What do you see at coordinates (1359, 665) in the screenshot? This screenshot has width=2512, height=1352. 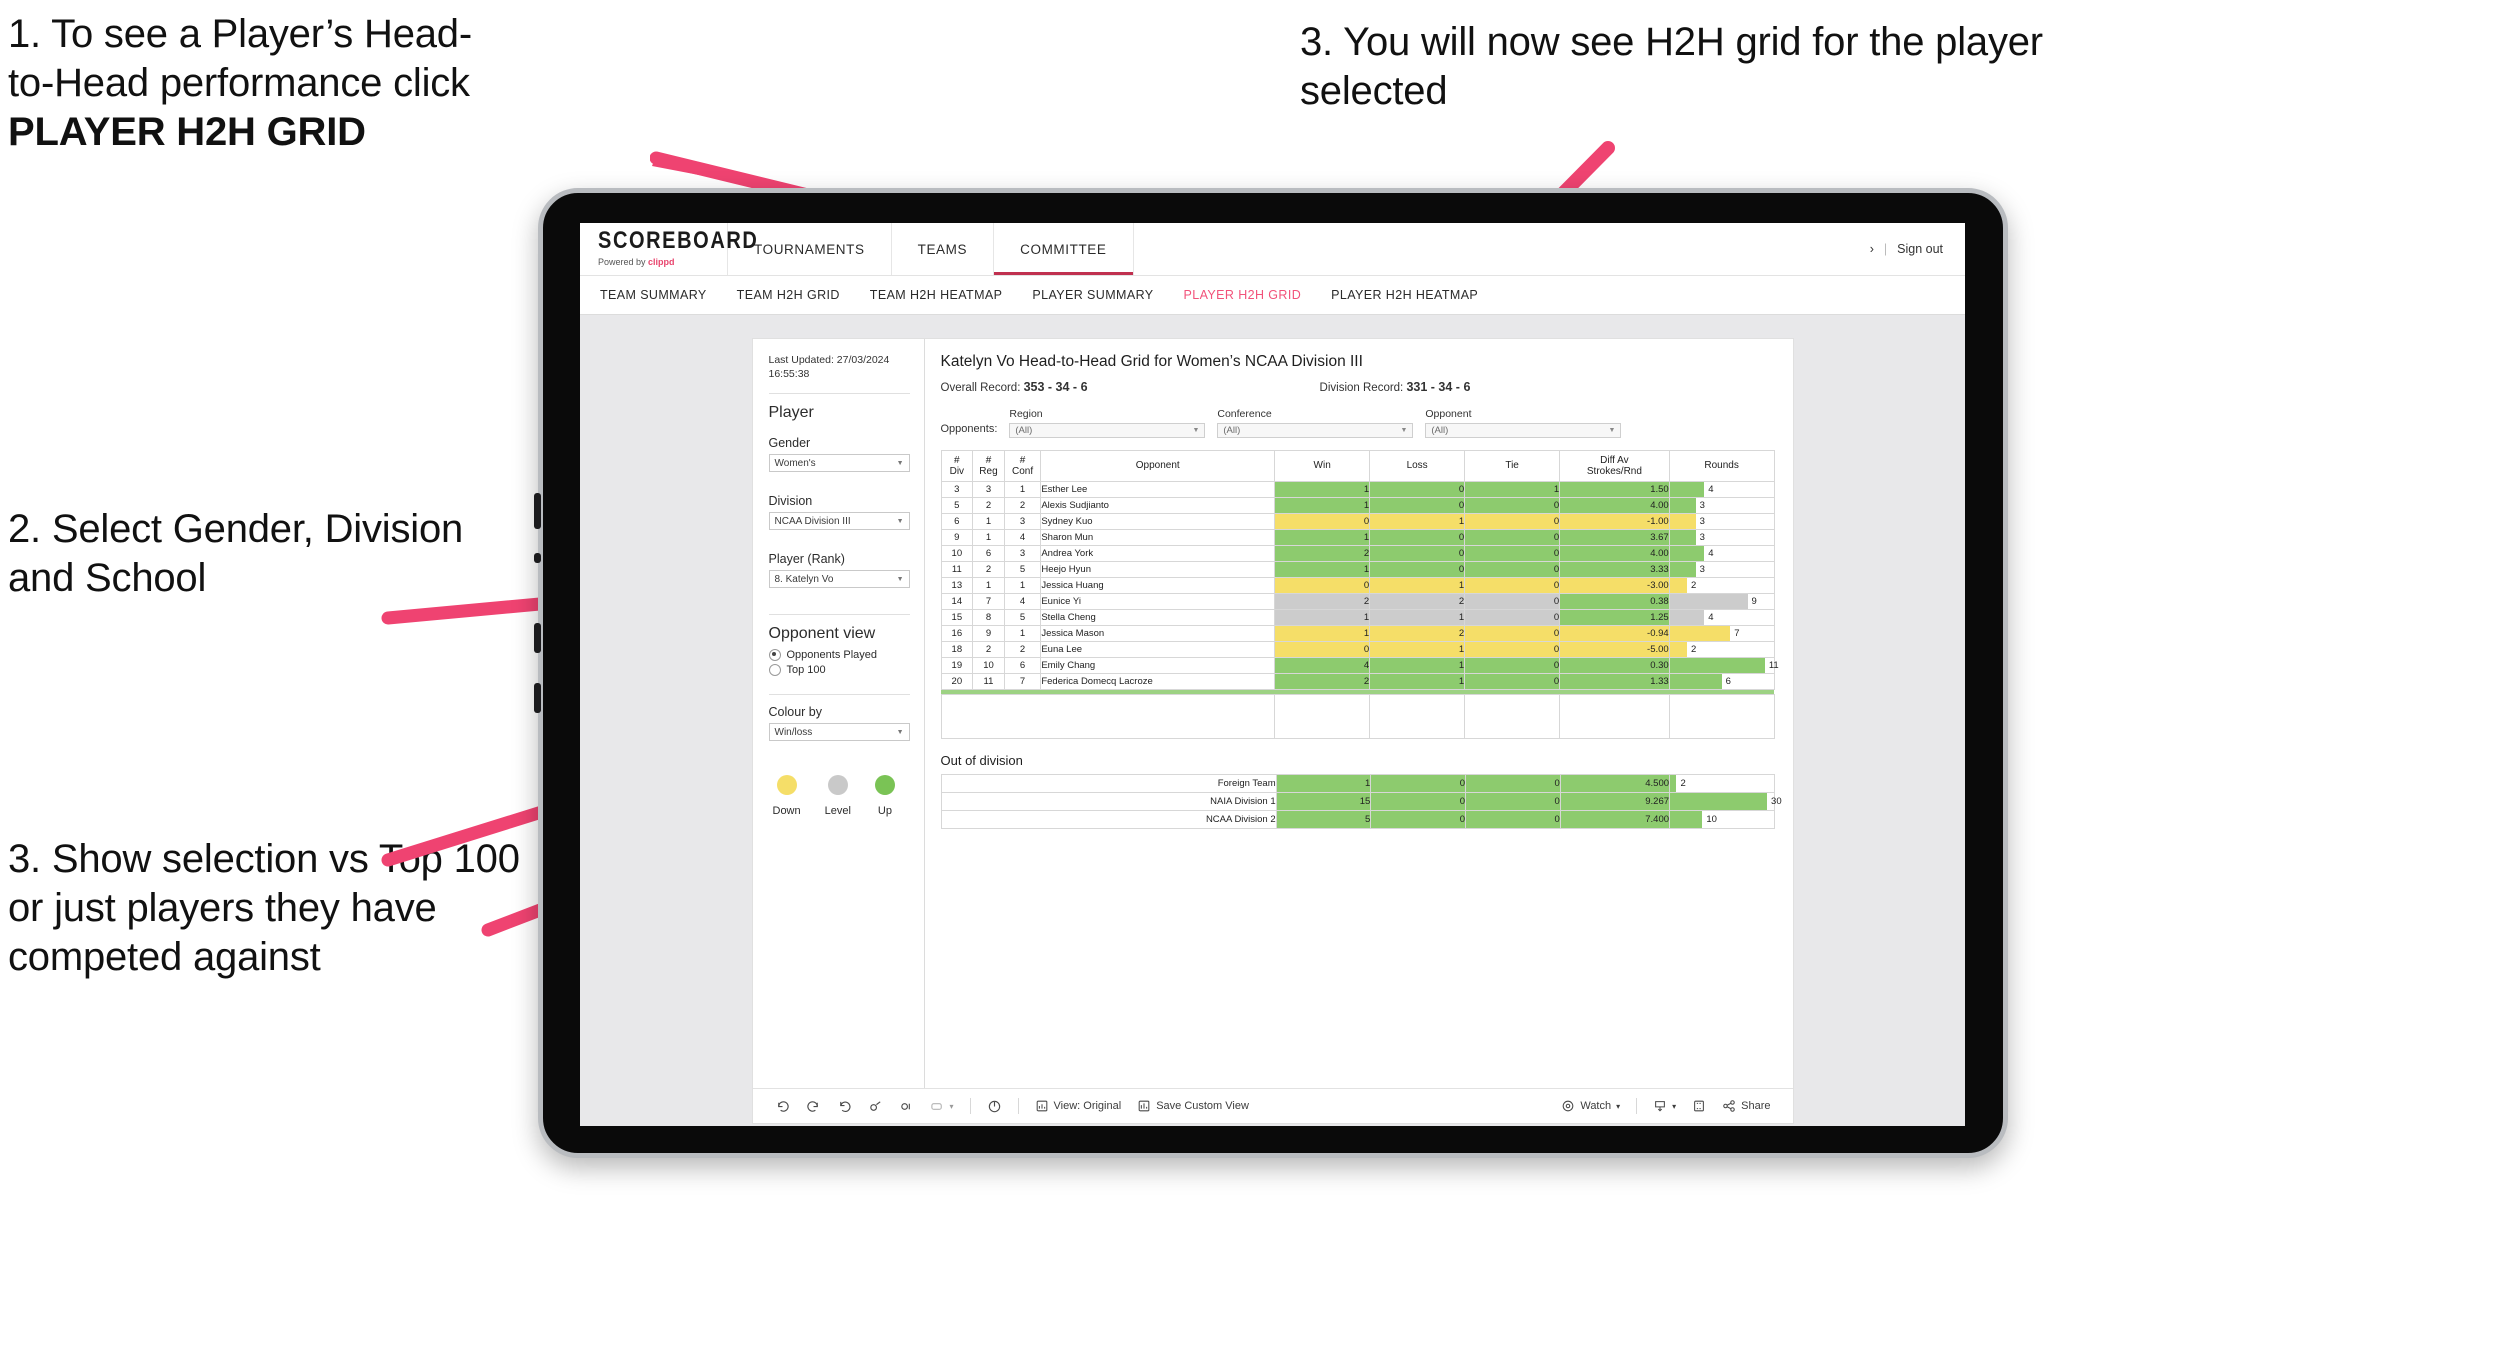 I see `table-row: 19 10 6 Emily Chang 4 1 0 0.30 11` at bounding box center [1359, 665].